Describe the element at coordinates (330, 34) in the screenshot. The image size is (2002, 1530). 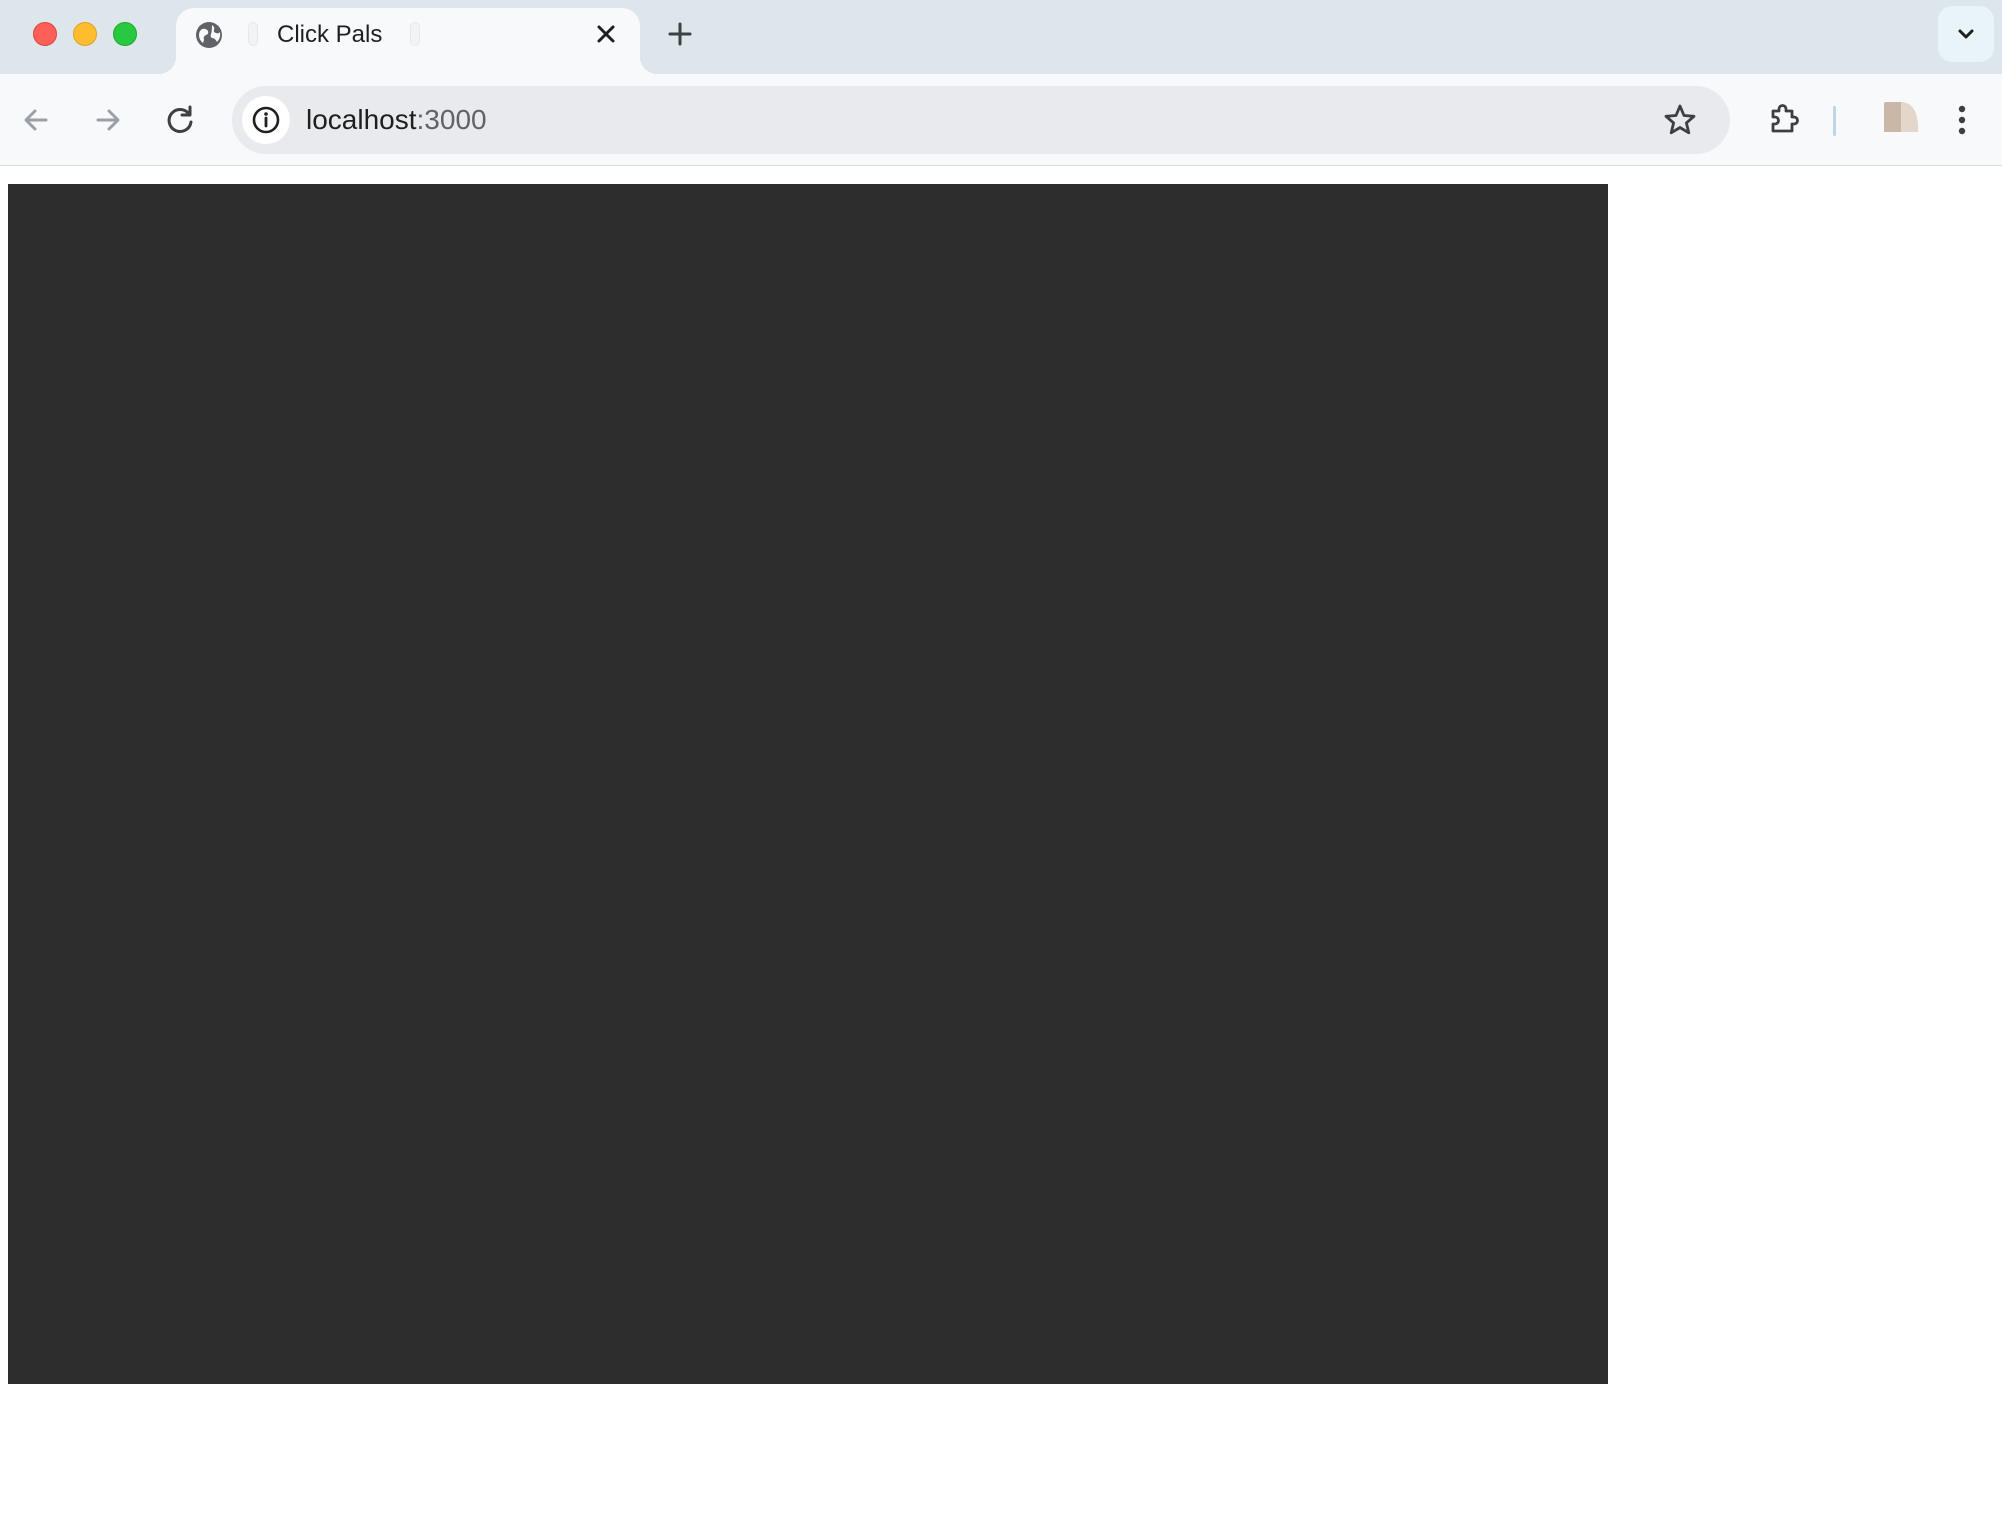
I see `tab-title: Click Pals` at that location.